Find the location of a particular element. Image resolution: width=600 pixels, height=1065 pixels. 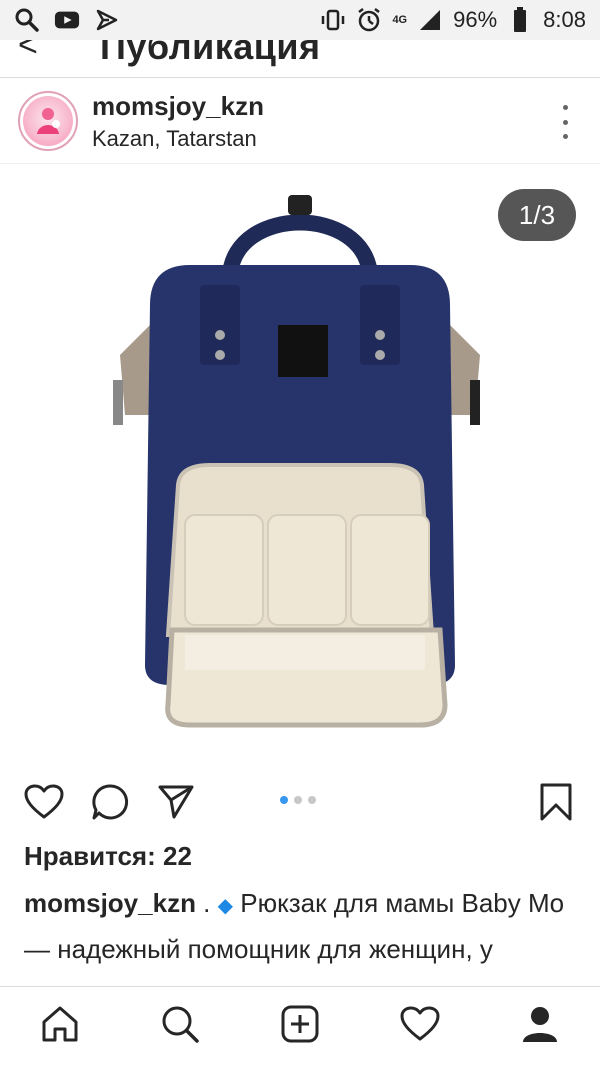

likes-count: Нравится: 22 is located at coordinates (108, 856).